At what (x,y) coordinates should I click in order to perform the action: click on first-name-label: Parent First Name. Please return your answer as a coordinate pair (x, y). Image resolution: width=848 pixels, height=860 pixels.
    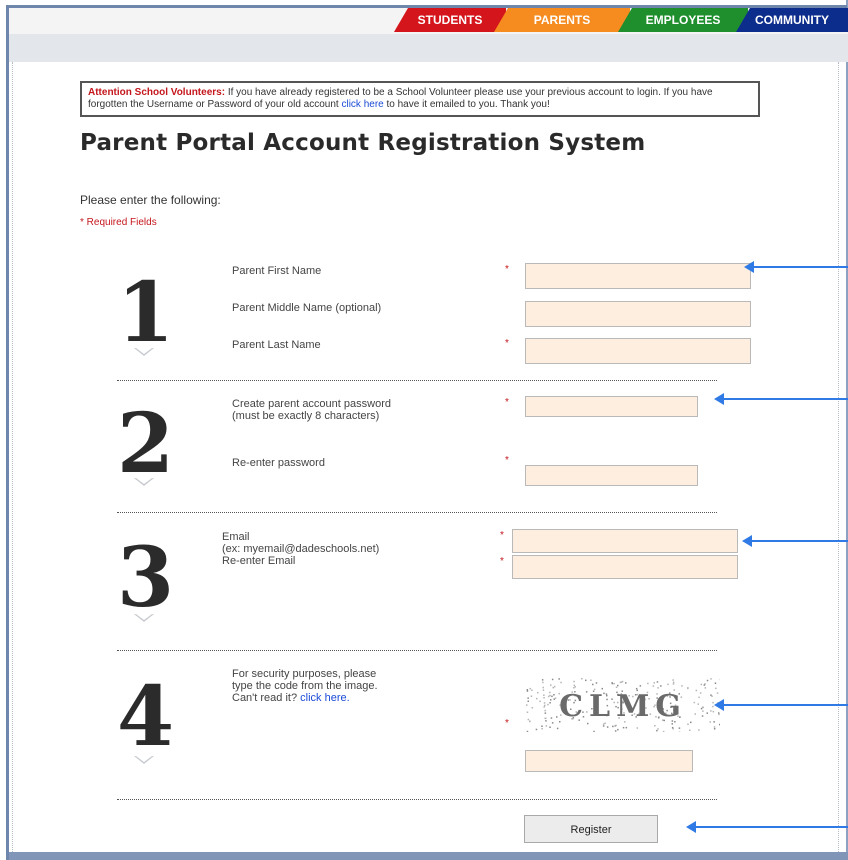
    Looking at the image, I should click on (277, 271).